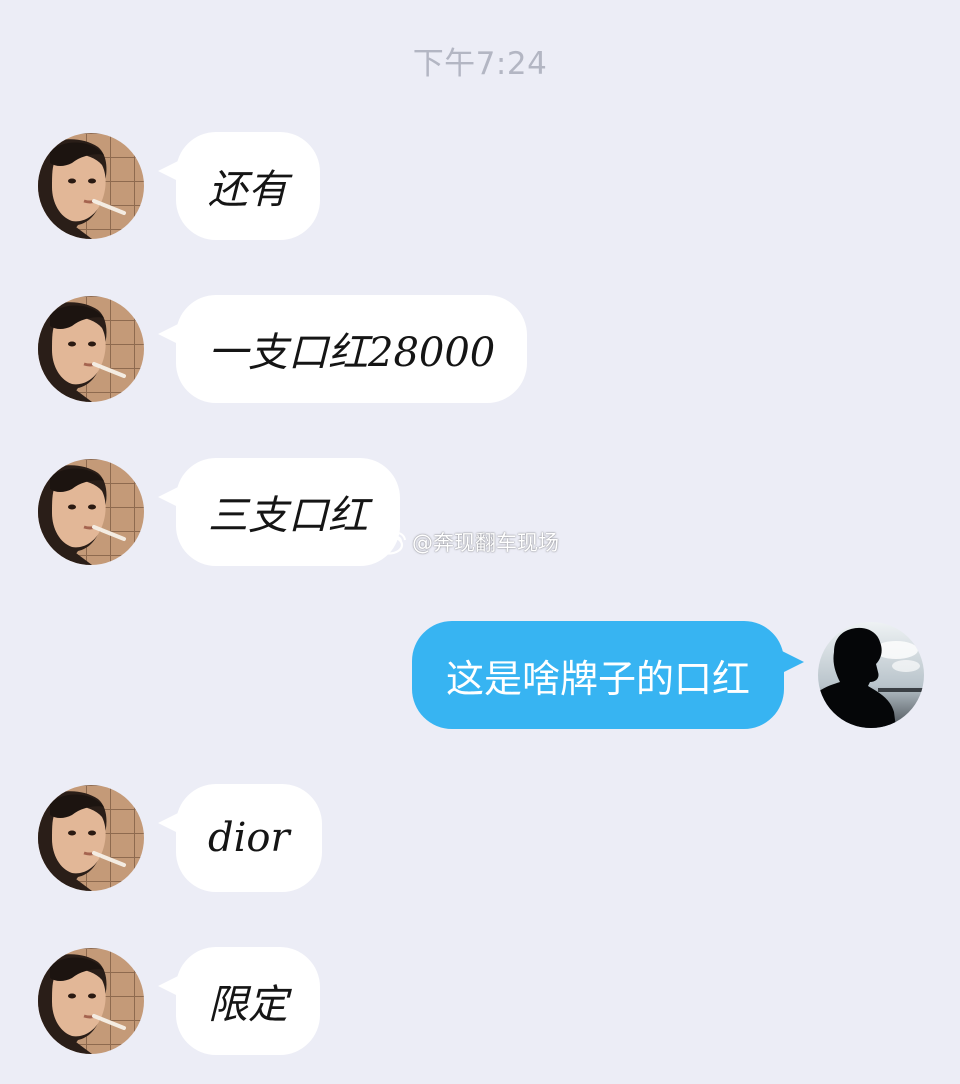 Image resolution: width=960 pixels, height=1084 pixels. I want to click on my-avatar, so click(871, 675).